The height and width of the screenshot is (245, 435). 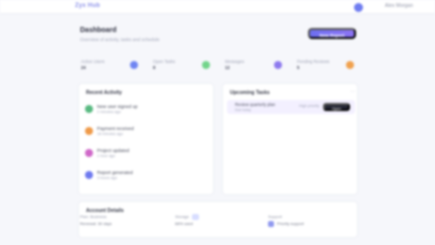 What do you see at coordinates (313, 222) in the screenshot?
I see `support-details: Support Priority support` at bounding box center [313, 222].